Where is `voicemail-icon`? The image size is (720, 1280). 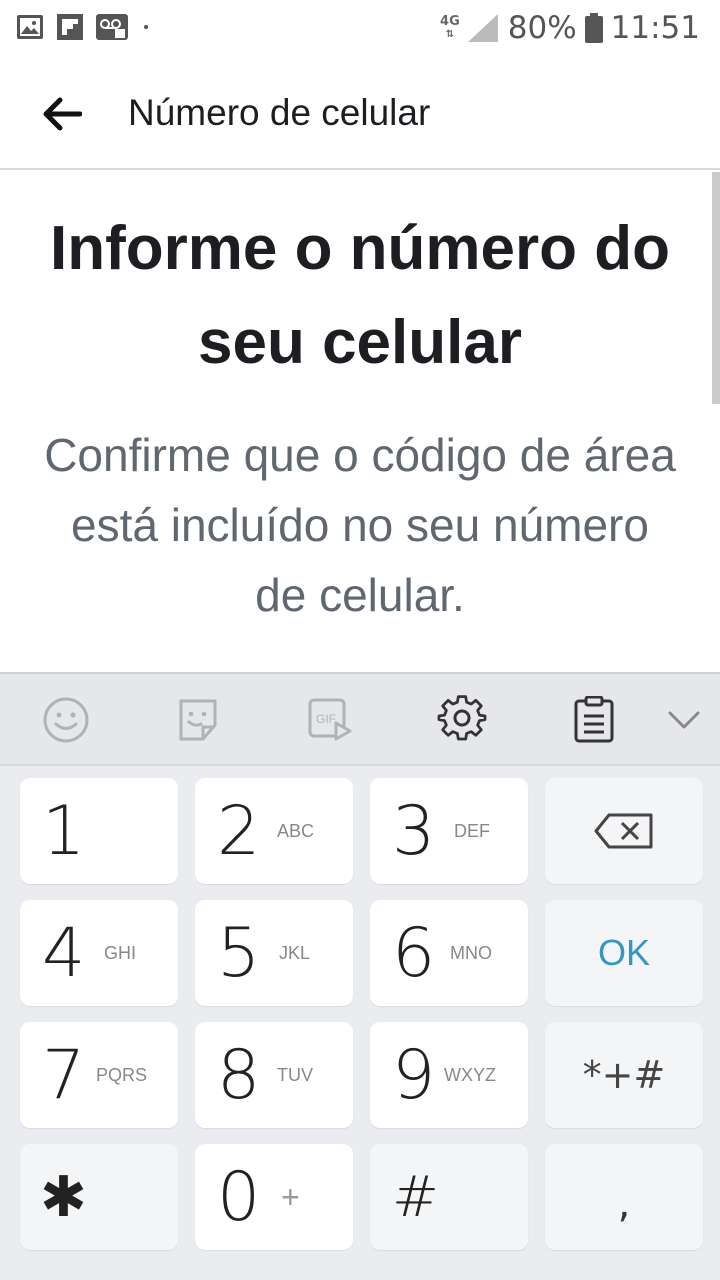
voicemail-icon is located at coordinates (112, 27).